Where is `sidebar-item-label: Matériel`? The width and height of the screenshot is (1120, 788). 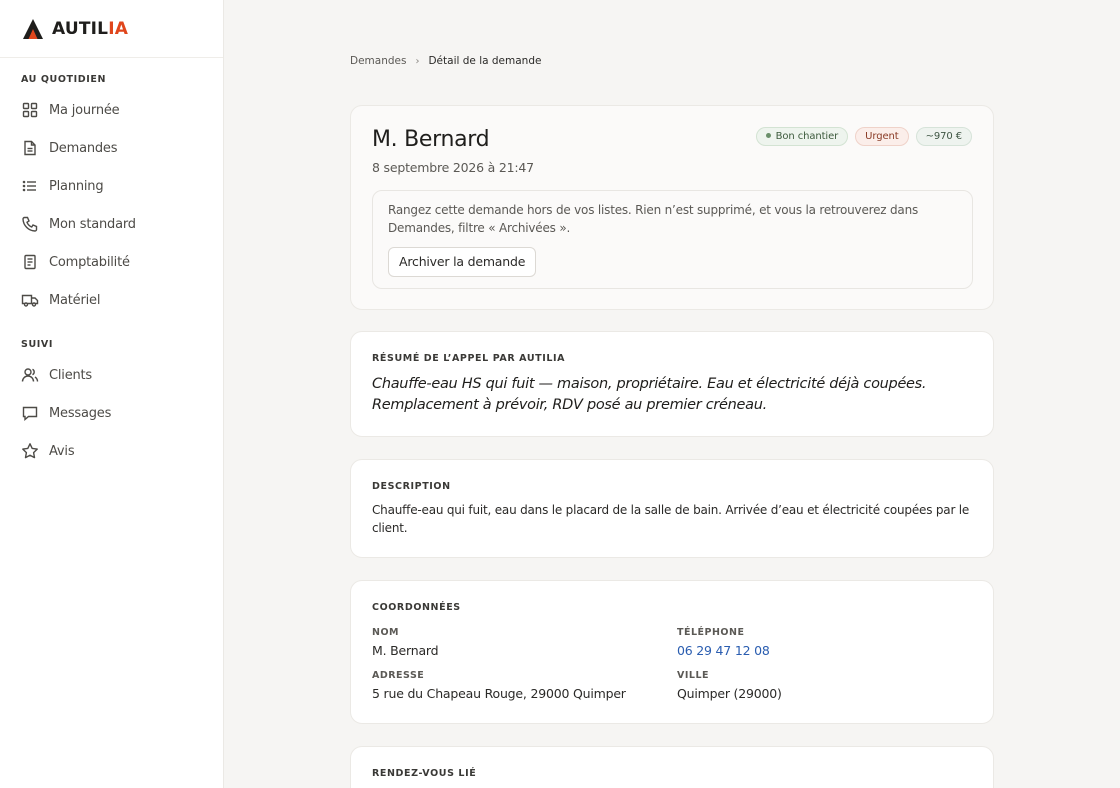 sidebar-item-label: Matériel is located at coordinates (75, 300).